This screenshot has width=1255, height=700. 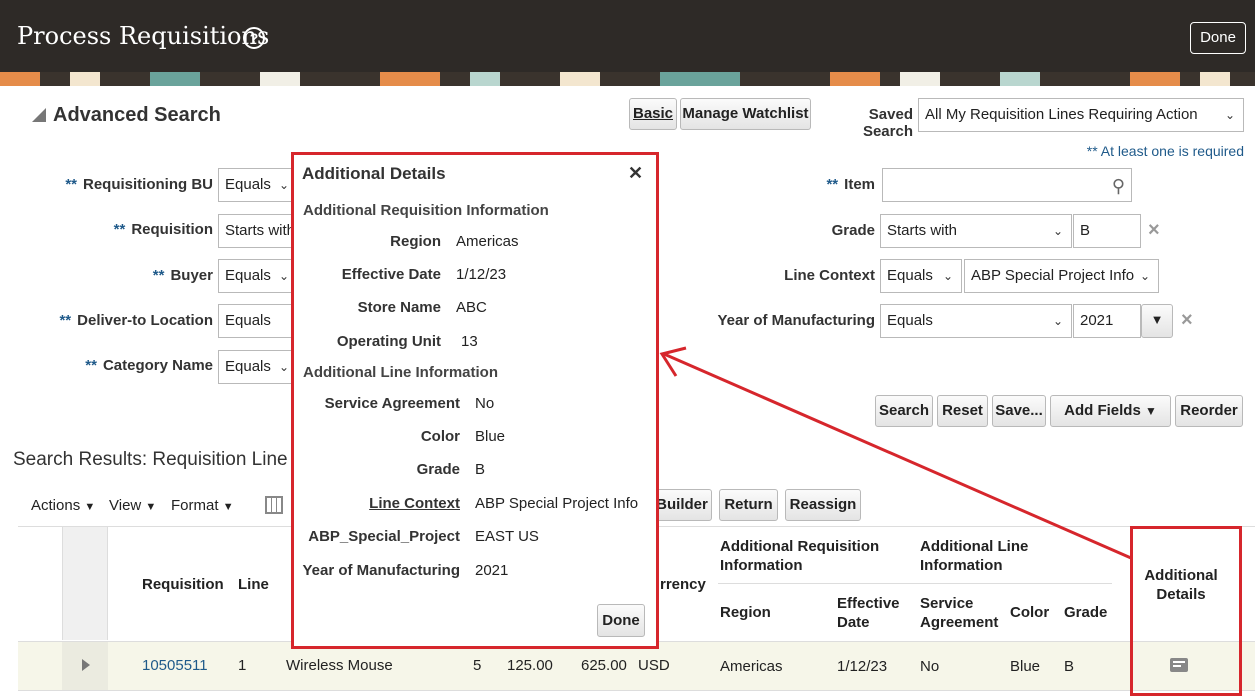 What do you see at coordinates (481, 274) in the screenshot?
I see `dlg-effective-date-value: 1/12/23` at bounding box center [481, 274].